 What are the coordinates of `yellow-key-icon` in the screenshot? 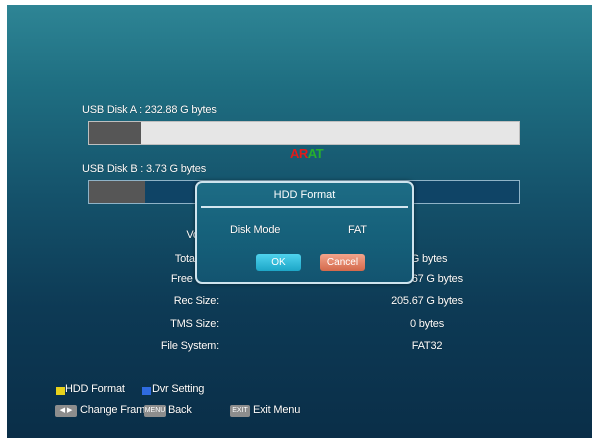 It's located at (60, 391).